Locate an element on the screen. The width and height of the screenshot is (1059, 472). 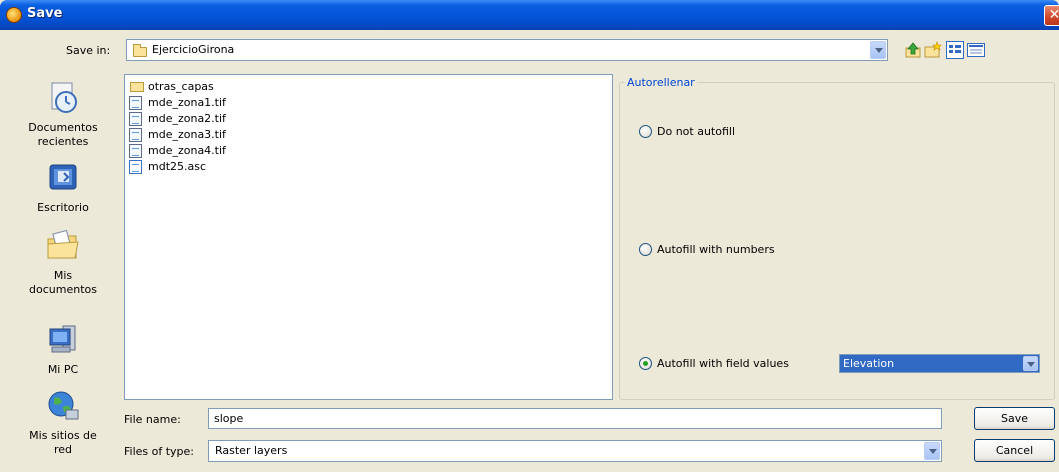
current-folder: EjercicioGirona is located at coordinates (193, 49).